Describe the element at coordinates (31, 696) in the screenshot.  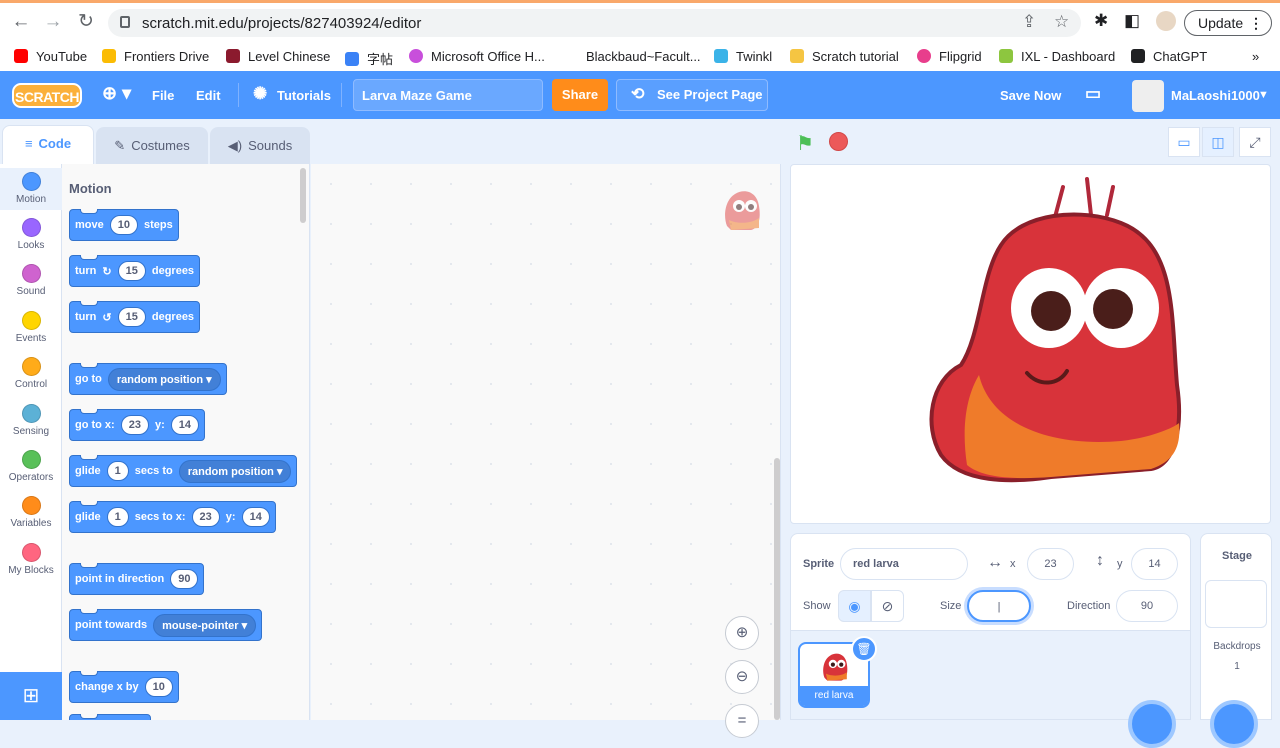
I see `add-extension-button: ⊞` at that location.